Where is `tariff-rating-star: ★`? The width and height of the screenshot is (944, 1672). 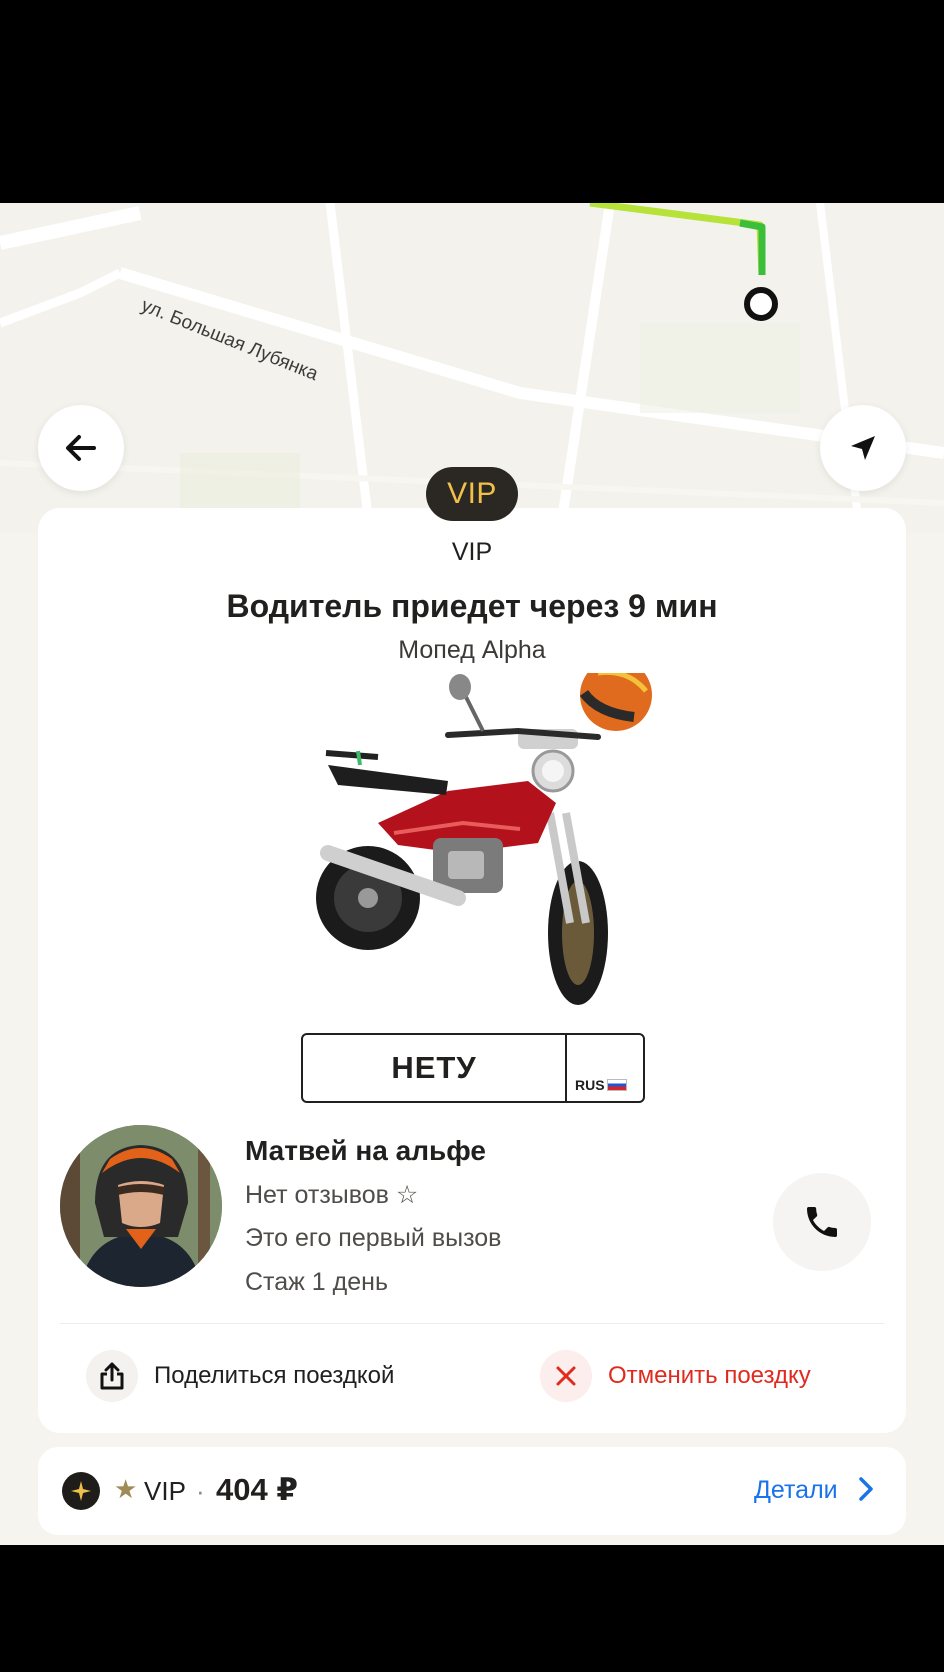 tariff-rating-star: ★ is located at coordinates (126, 1489).